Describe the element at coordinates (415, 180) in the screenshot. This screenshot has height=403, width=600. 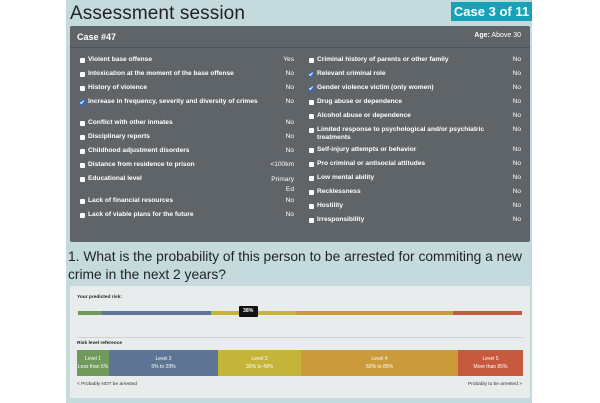
I see `risk-factor-row: Low mental ability No` at that location.